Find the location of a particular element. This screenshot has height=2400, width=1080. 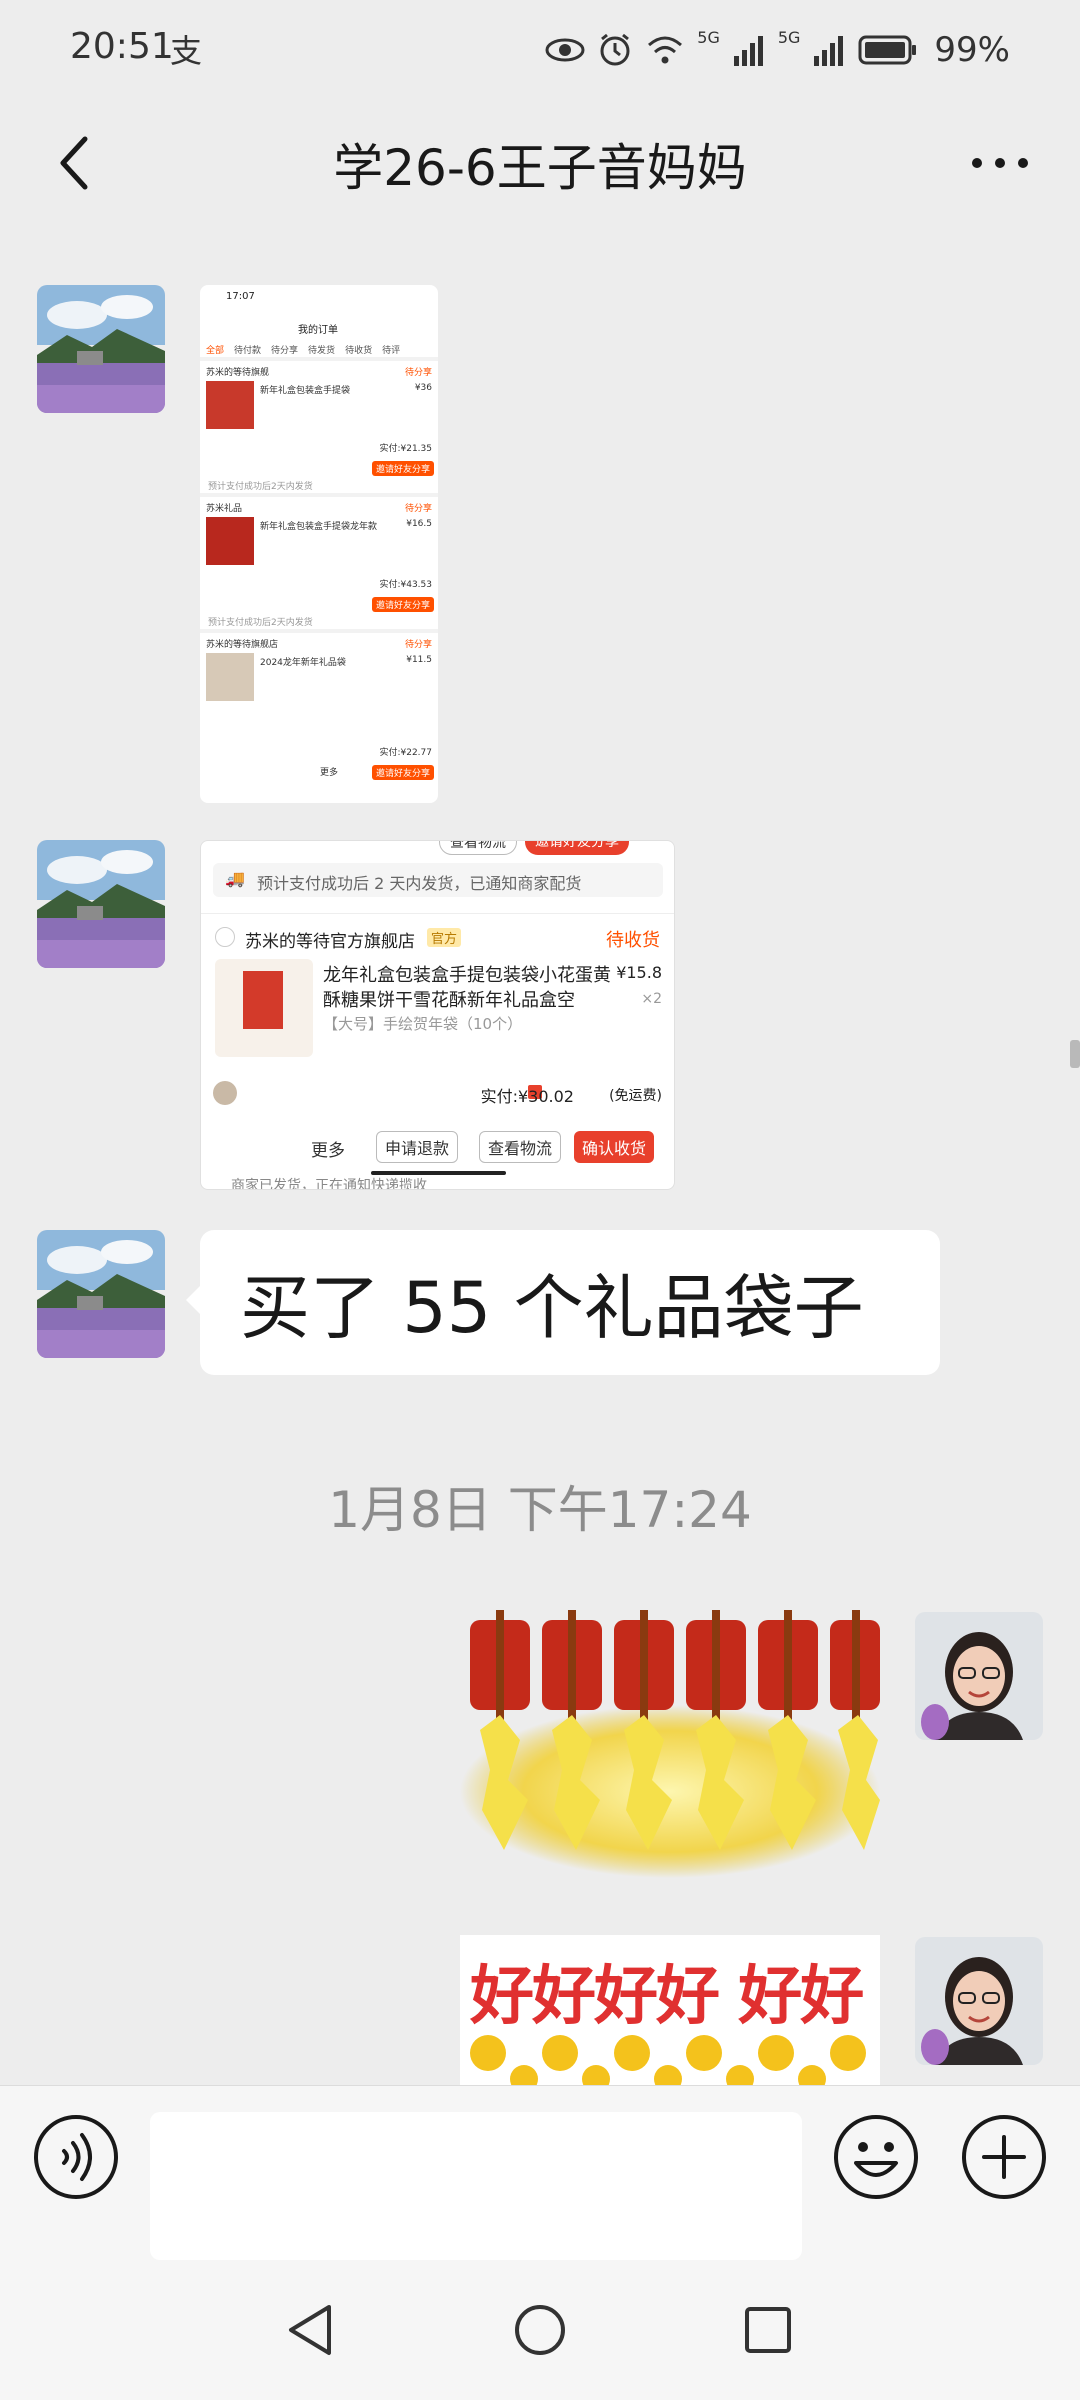

shot1-paid: 实付:¥22.77 is located at coordinates (405, 753).